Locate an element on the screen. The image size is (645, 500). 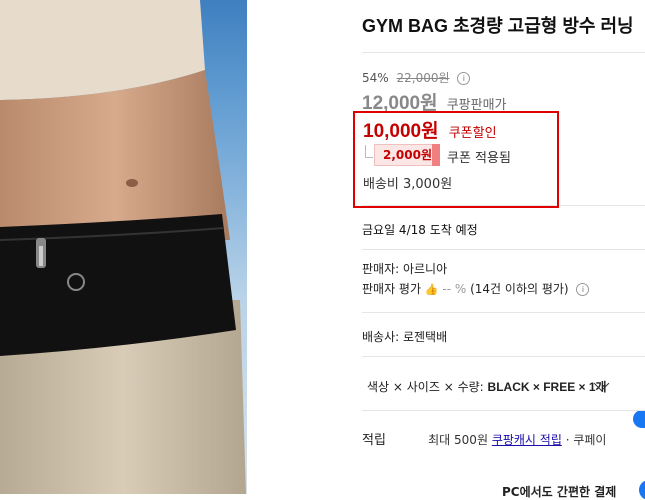
coupon-price: 10,000원 is located at coordinates (401, 131).